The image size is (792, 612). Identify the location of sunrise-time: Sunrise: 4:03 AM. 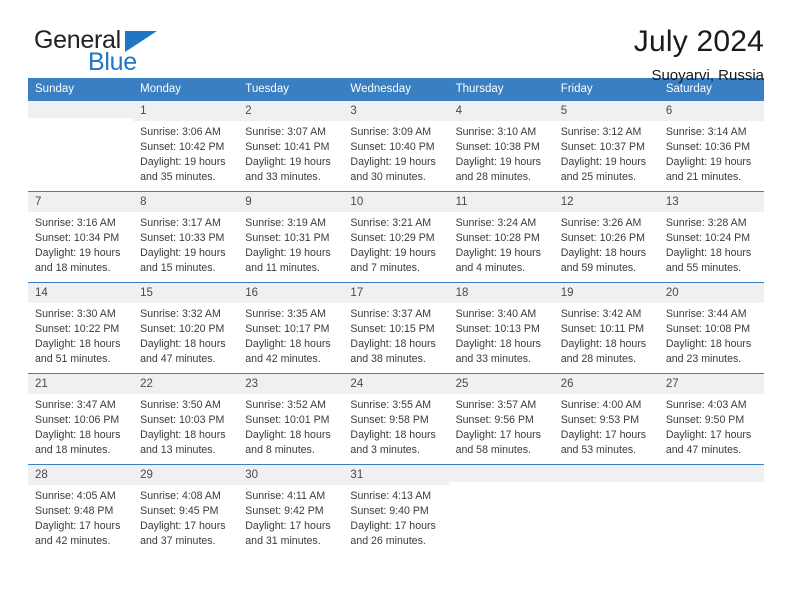
(706, 405).